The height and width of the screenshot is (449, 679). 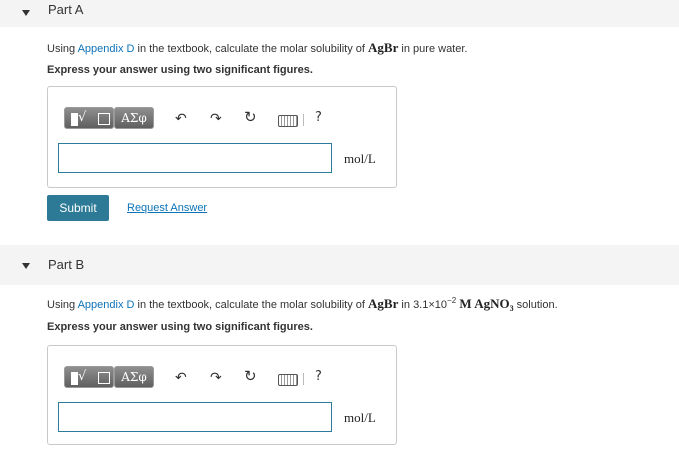 What do you see at coordinates (339, 13) in the screenshot?
I see `part-a-header: Part A` at bounding box center [339, 13].